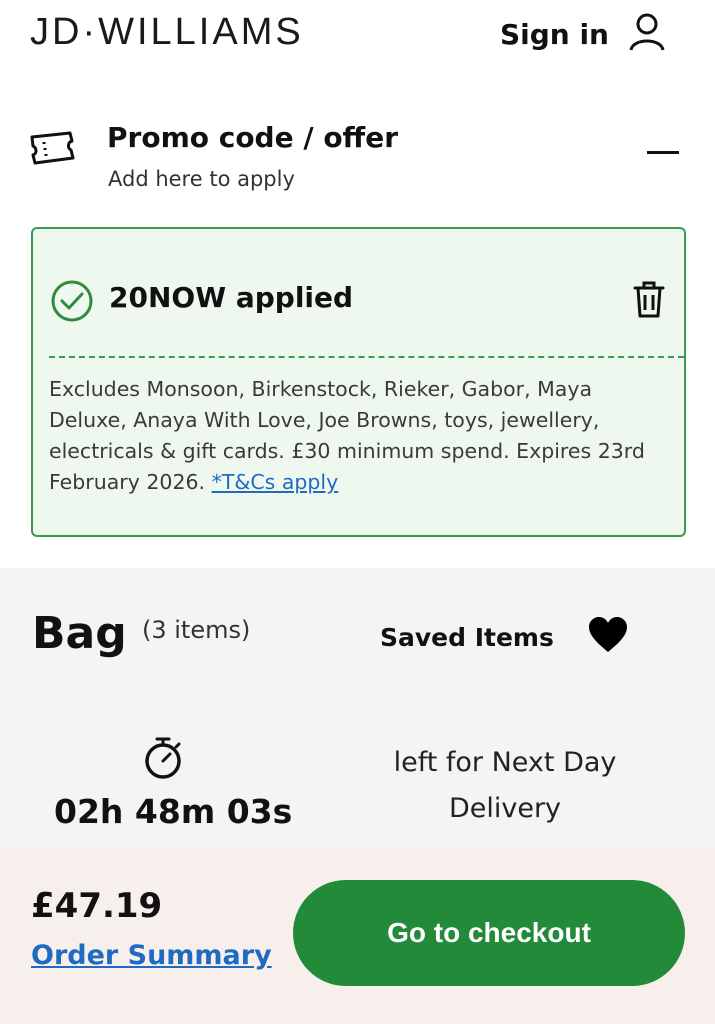 This screenshot has height=1024, width=715. Describe the element at coordinates (72, 303) in the screenshot. I see `check-circle-icon` at that location.